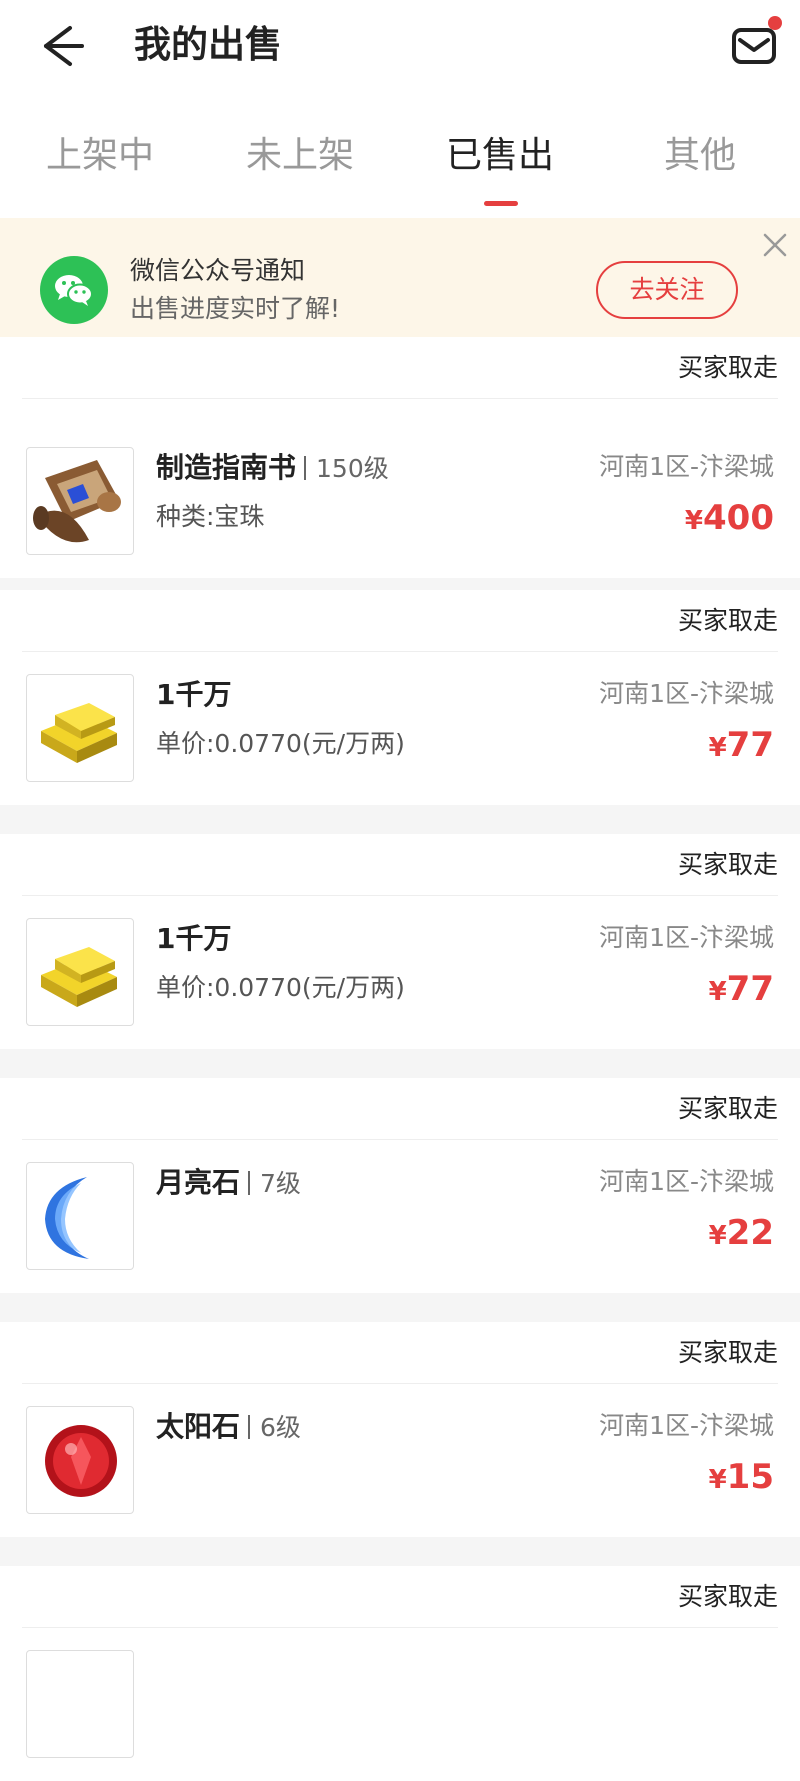 This screenshot has width=800, height=1781. What do you see at coordinates (210, 516) in the screenshot?
I see `item-detail: 种类:宝珠` at bounding box center [210, 516].